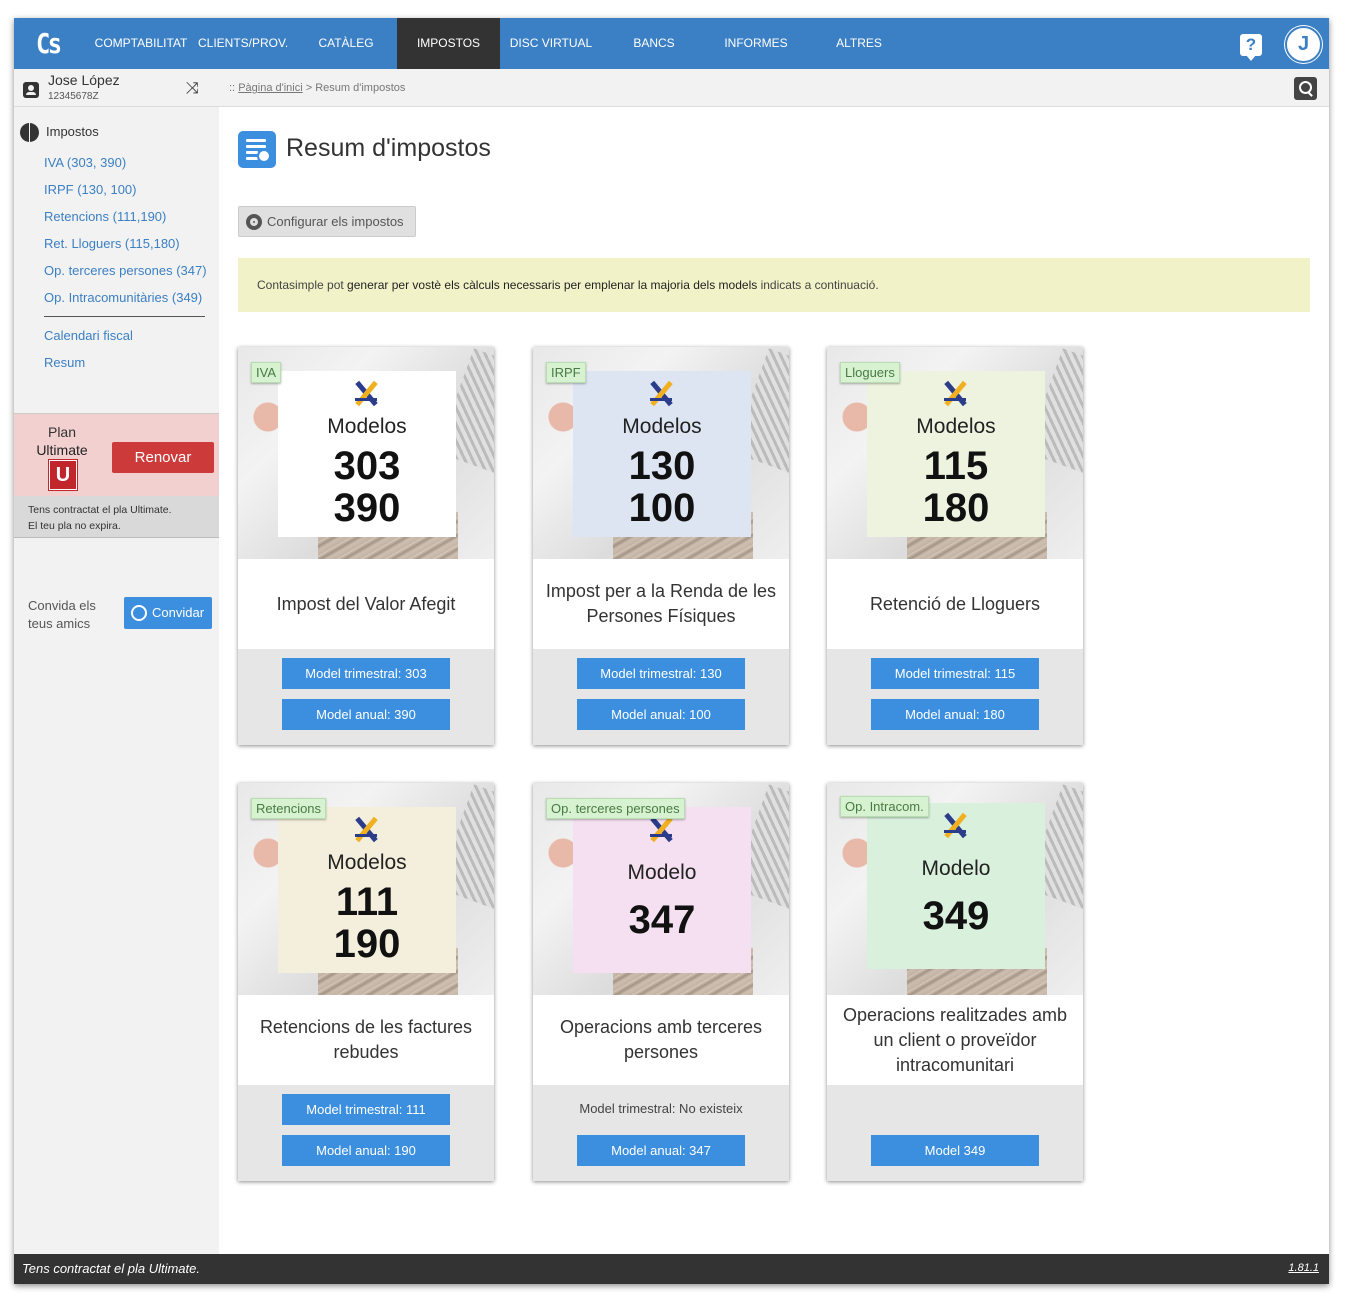  What do you see at coordinates (955, 673) in the screenshot?
I see `quarterly-model-button: Model trimestral: 115` at bounding box center [955, 673].